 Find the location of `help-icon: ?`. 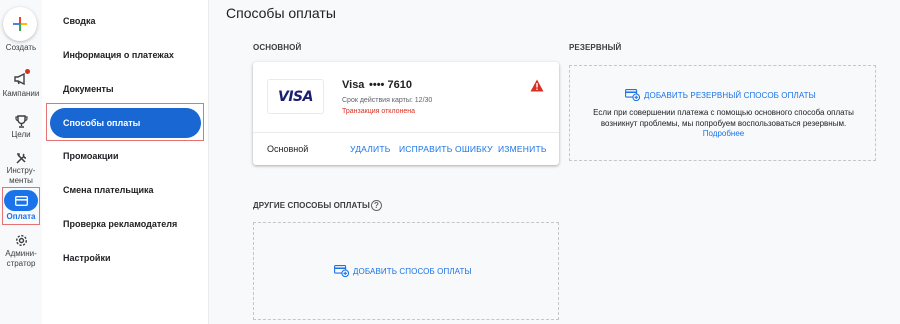

help-icon: ? is located at coordinates (376, 205).